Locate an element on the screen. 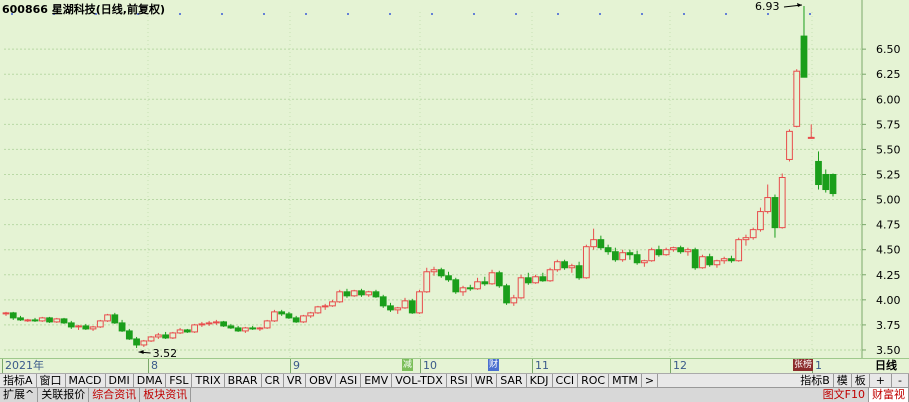 The height and width of the screenshot is (402, 909). toolbar-indicator-b: 指标B is located at coordinates (815, 381).